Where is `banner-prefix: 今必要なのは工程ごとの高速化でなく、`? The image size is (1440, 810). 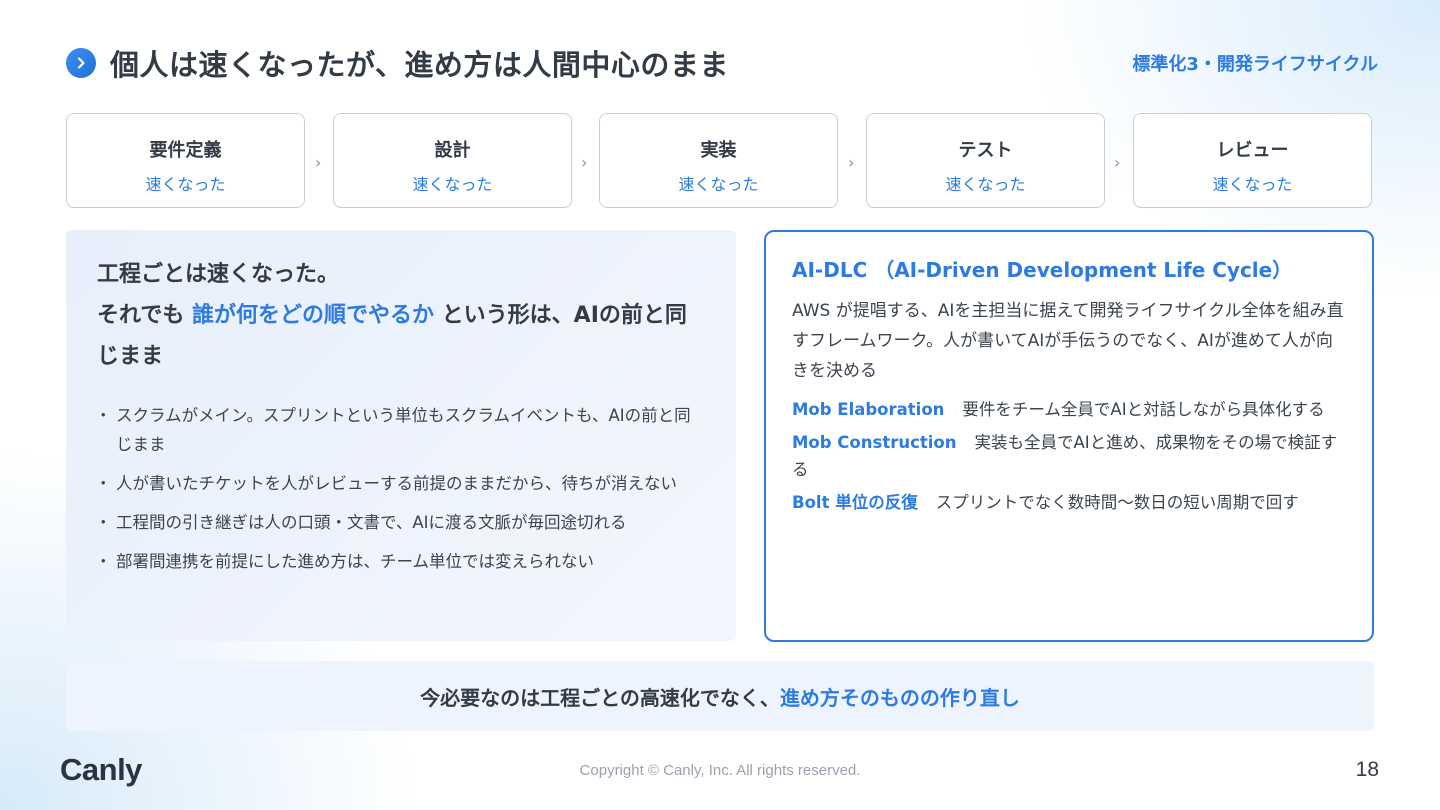
banner-prefix: 今必要なのは工程ごとの高速化でなく、 is located at coordinates (600, 697).